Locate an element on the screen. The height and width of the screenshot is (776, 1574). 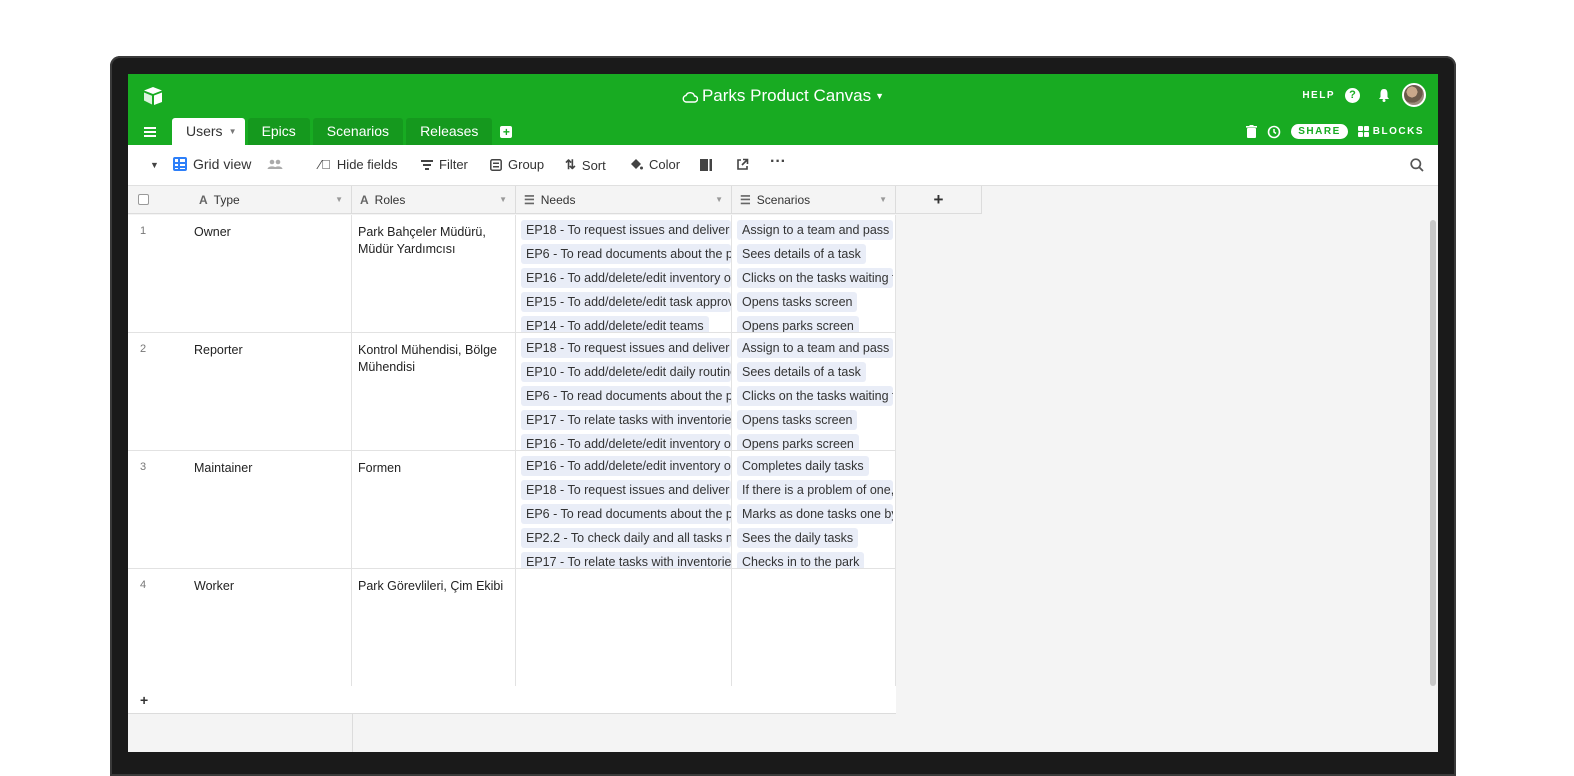
add-field-button: + is located at coordinates (939, 200).